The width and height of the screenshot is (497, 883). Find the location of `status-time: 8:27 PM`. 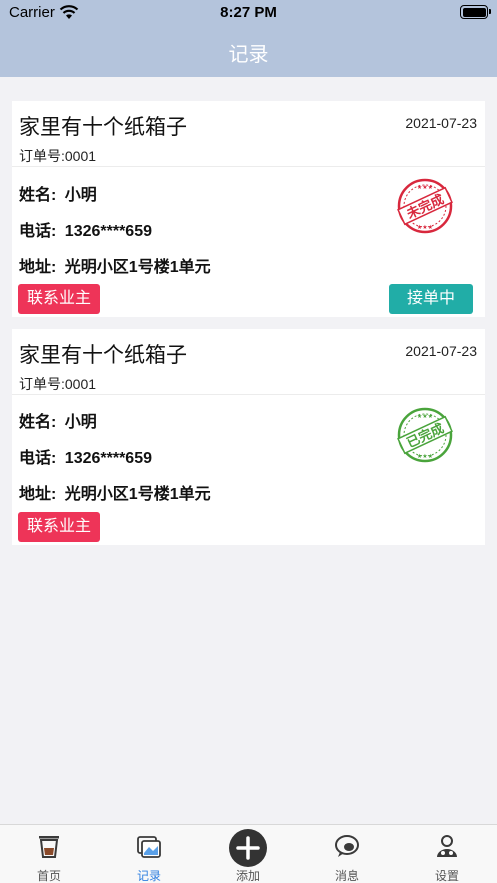

status-time: 8:27 PM is located at coordinates (248, 12).